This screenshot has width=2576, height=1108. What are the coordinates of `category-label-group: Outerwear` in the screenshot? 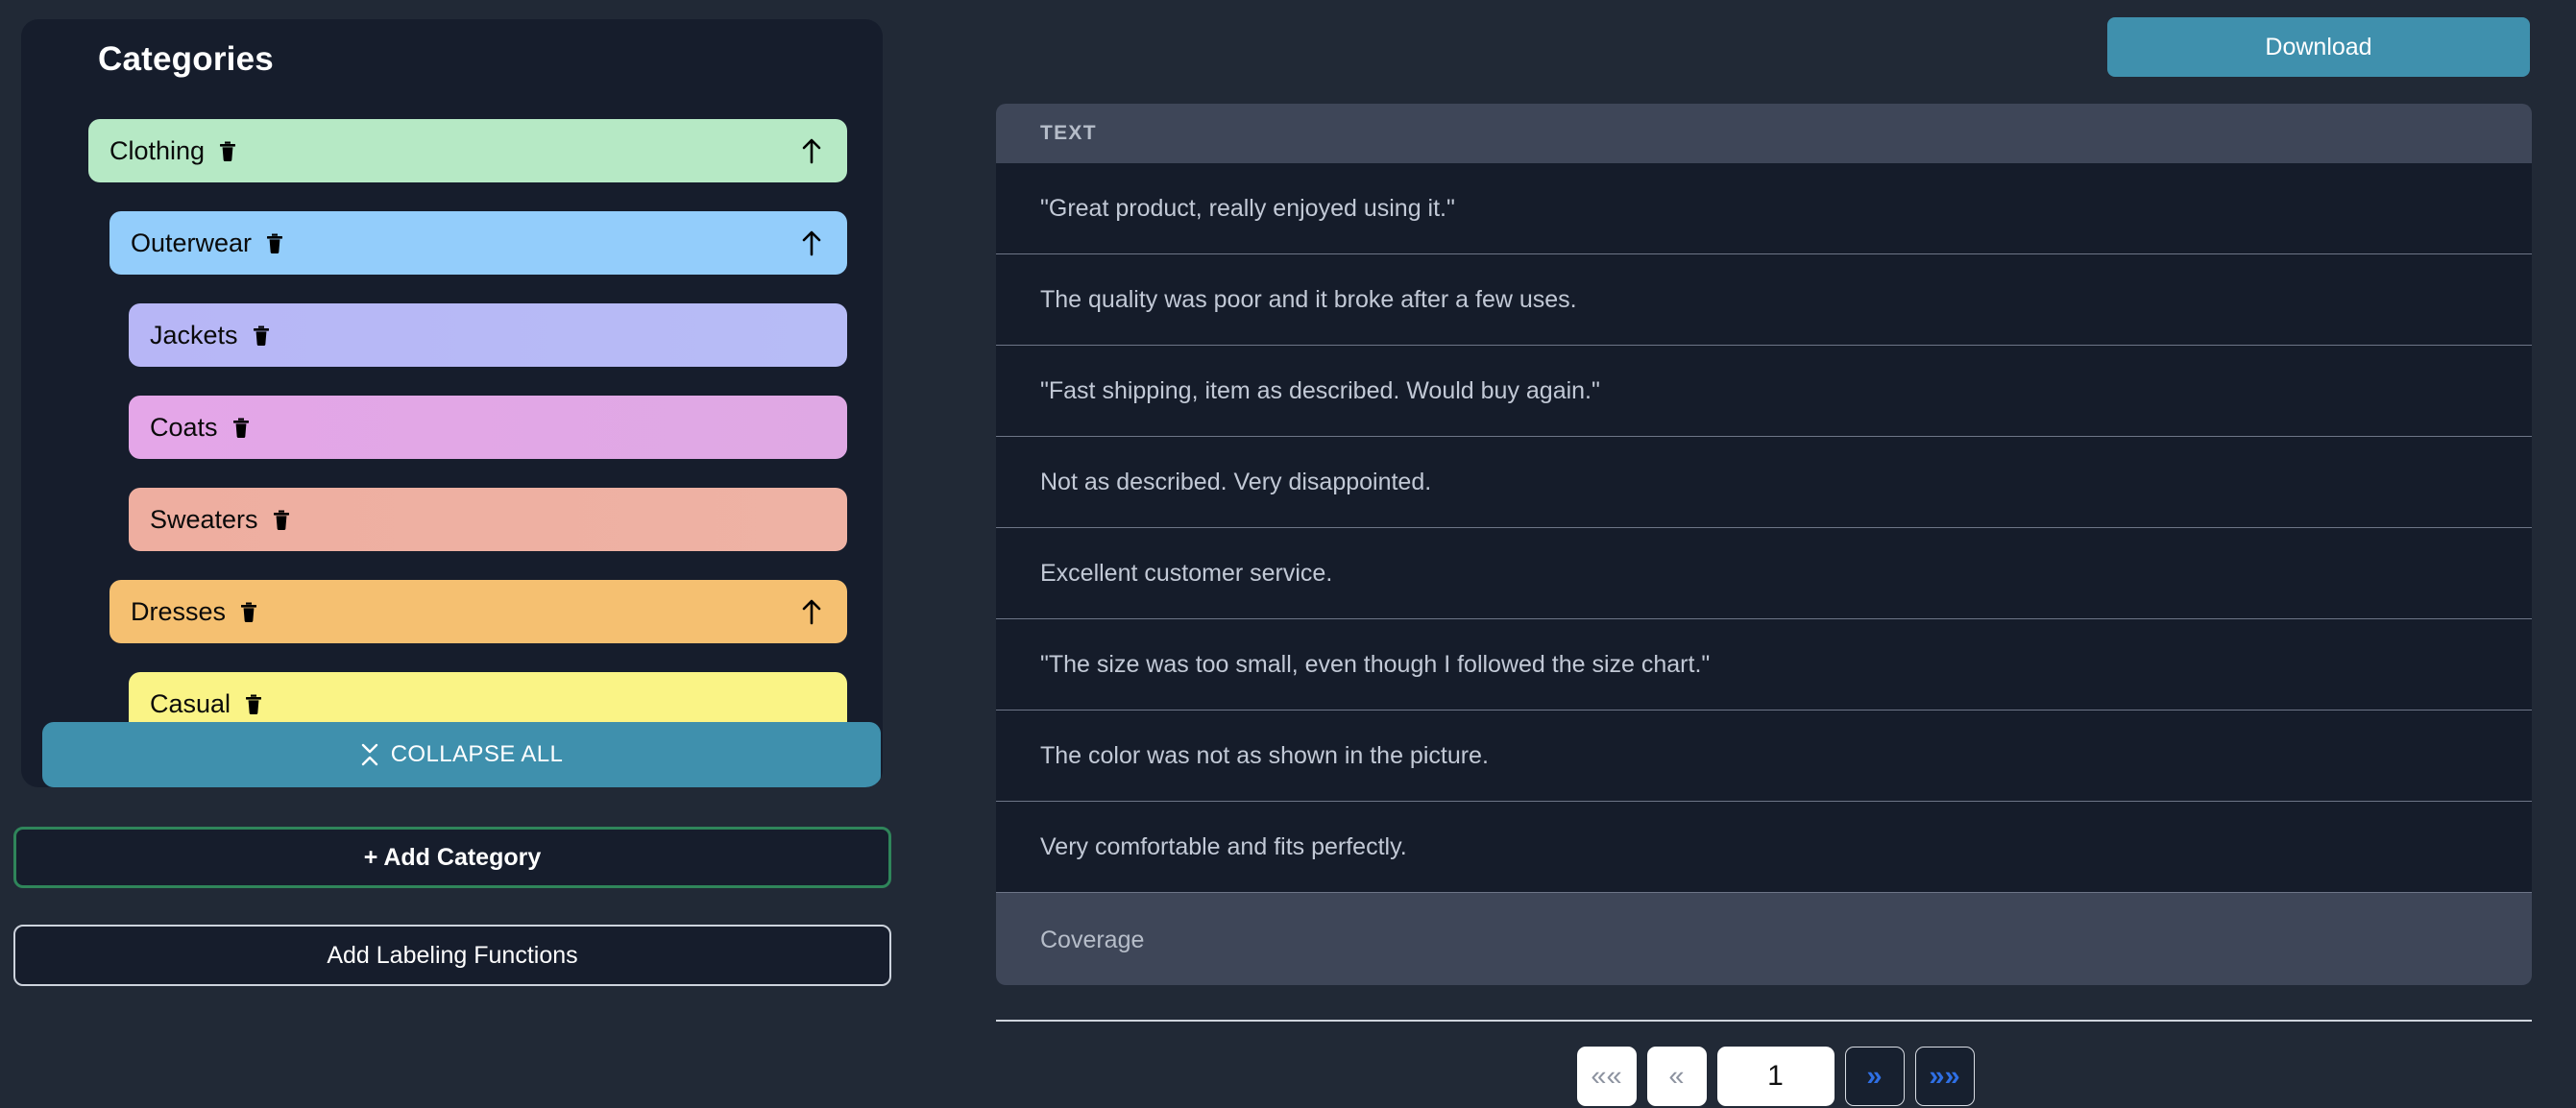 It's located at (196, 243).